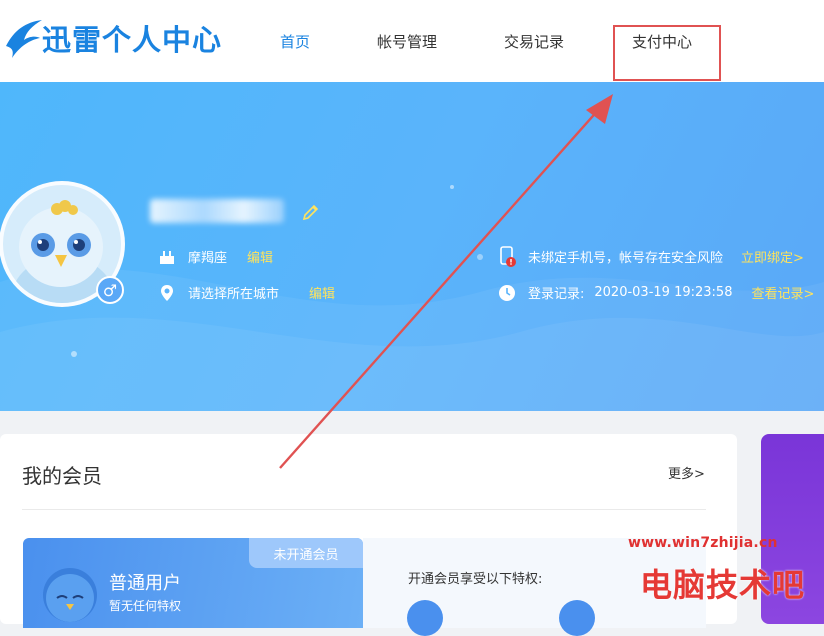 Image resolution: width=824 pixels, height=636 pixels. Describe the element at coordinates (556, 294) in the screenshot. I see `login-label: 登录记录:` at that location.